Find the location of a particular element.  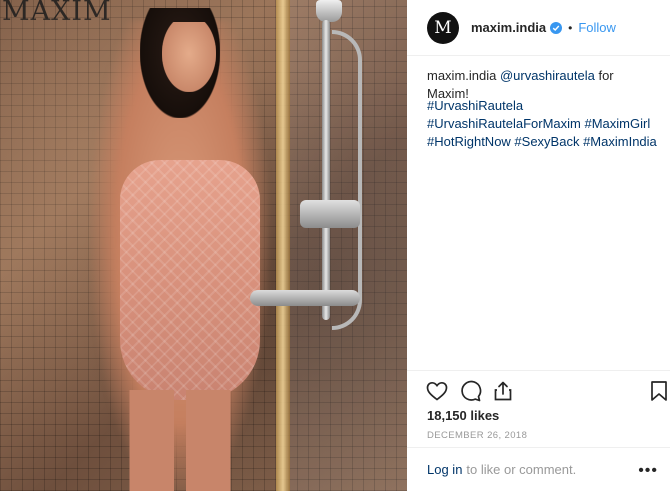

caption-username: maxim.india is located at coordinates (461, 75).